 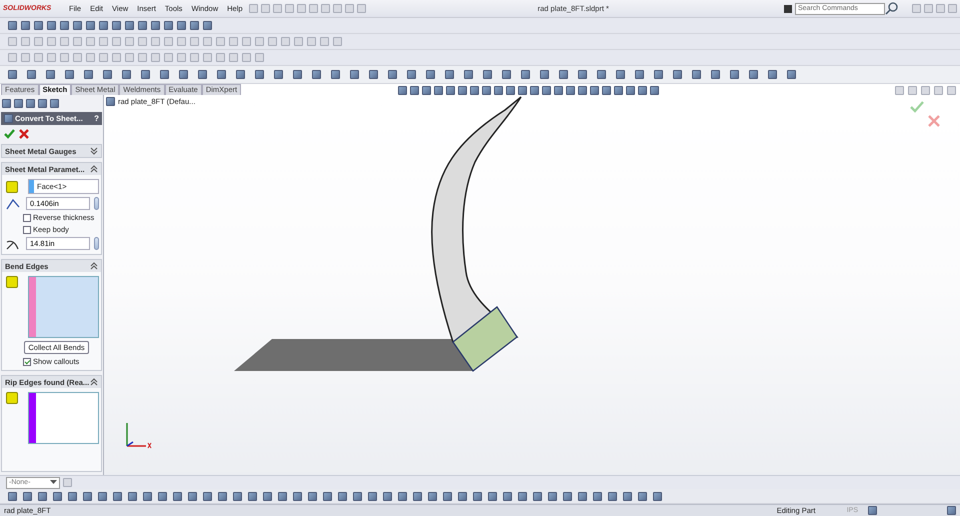 What do you see at coordinates (96, 118) in the screenshot?
I see `help-link: ?` at bounding box center [96, 118].